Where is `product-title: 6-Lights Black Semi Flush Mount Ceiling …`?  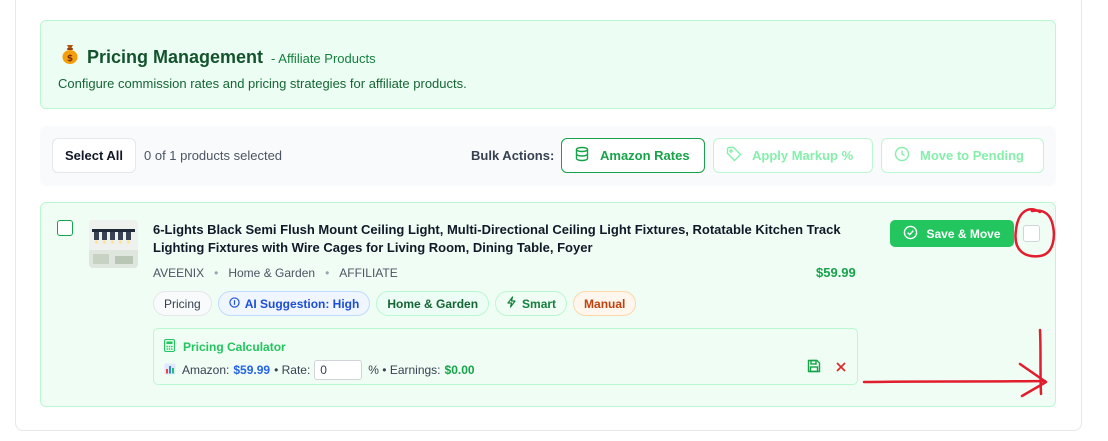
product-title: 6-Lights Black Semi Flush Mount Ceiling … is located at coordinates (497, 238).